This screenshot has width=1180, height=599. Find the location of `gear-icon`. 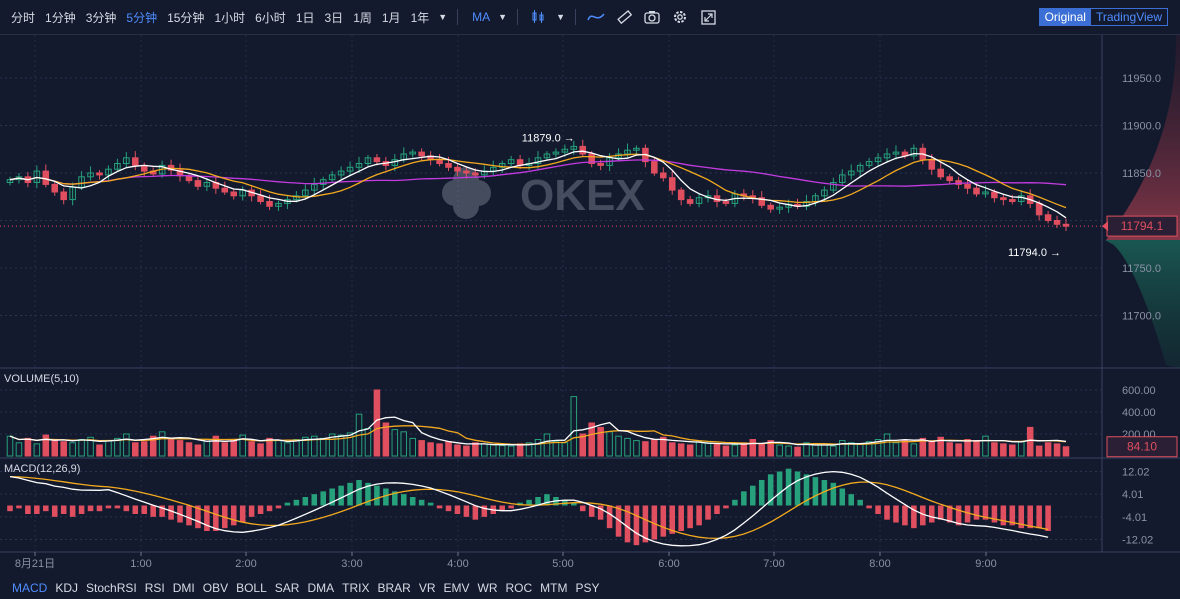

gear-icon is located at coordinates (680, 17).